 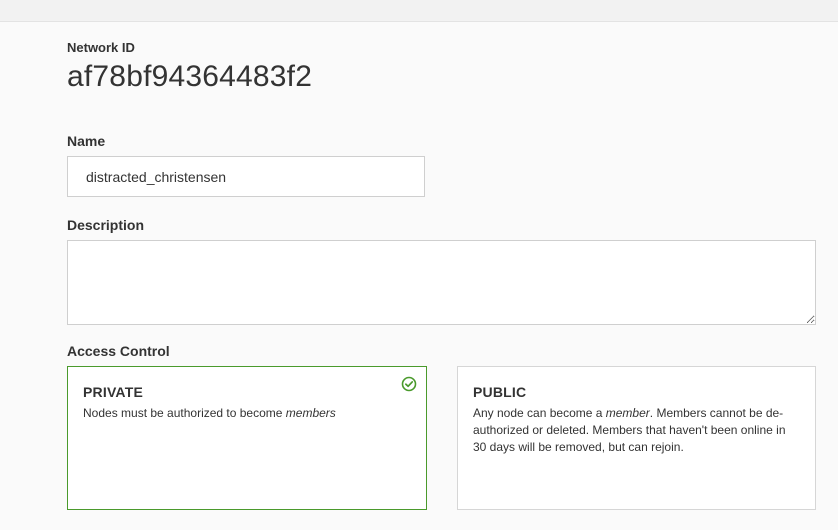 What do you see at coordinates (539, 413) in the screenshot?
I see `public-desc-text: Any node can become a` at bounding box center [539, 413].